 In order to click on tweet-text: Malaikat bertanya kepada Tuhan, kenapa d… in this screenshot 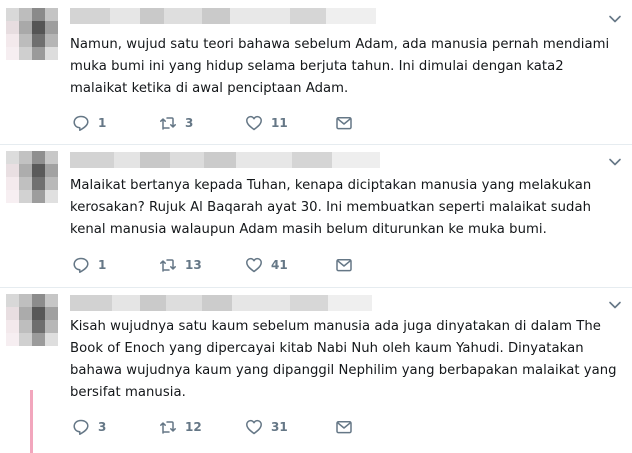, I will do `click(331, 207)`.